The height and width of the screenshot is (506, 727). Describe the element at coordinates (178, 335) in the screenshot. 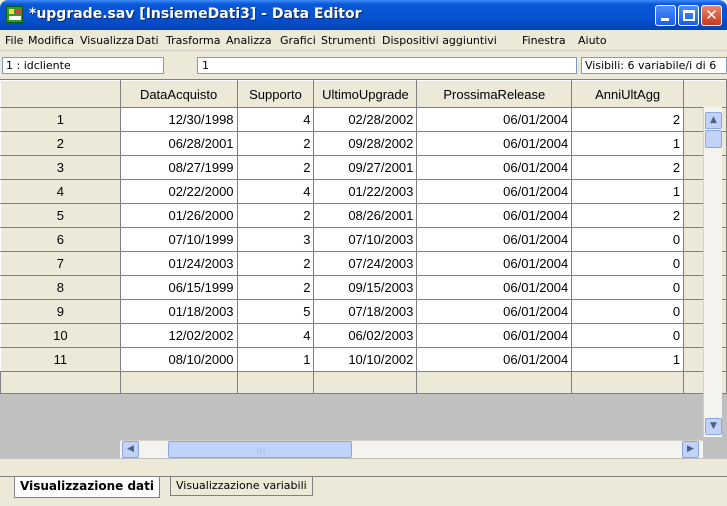

I see `data-cell: 12/02/2002` at that location.